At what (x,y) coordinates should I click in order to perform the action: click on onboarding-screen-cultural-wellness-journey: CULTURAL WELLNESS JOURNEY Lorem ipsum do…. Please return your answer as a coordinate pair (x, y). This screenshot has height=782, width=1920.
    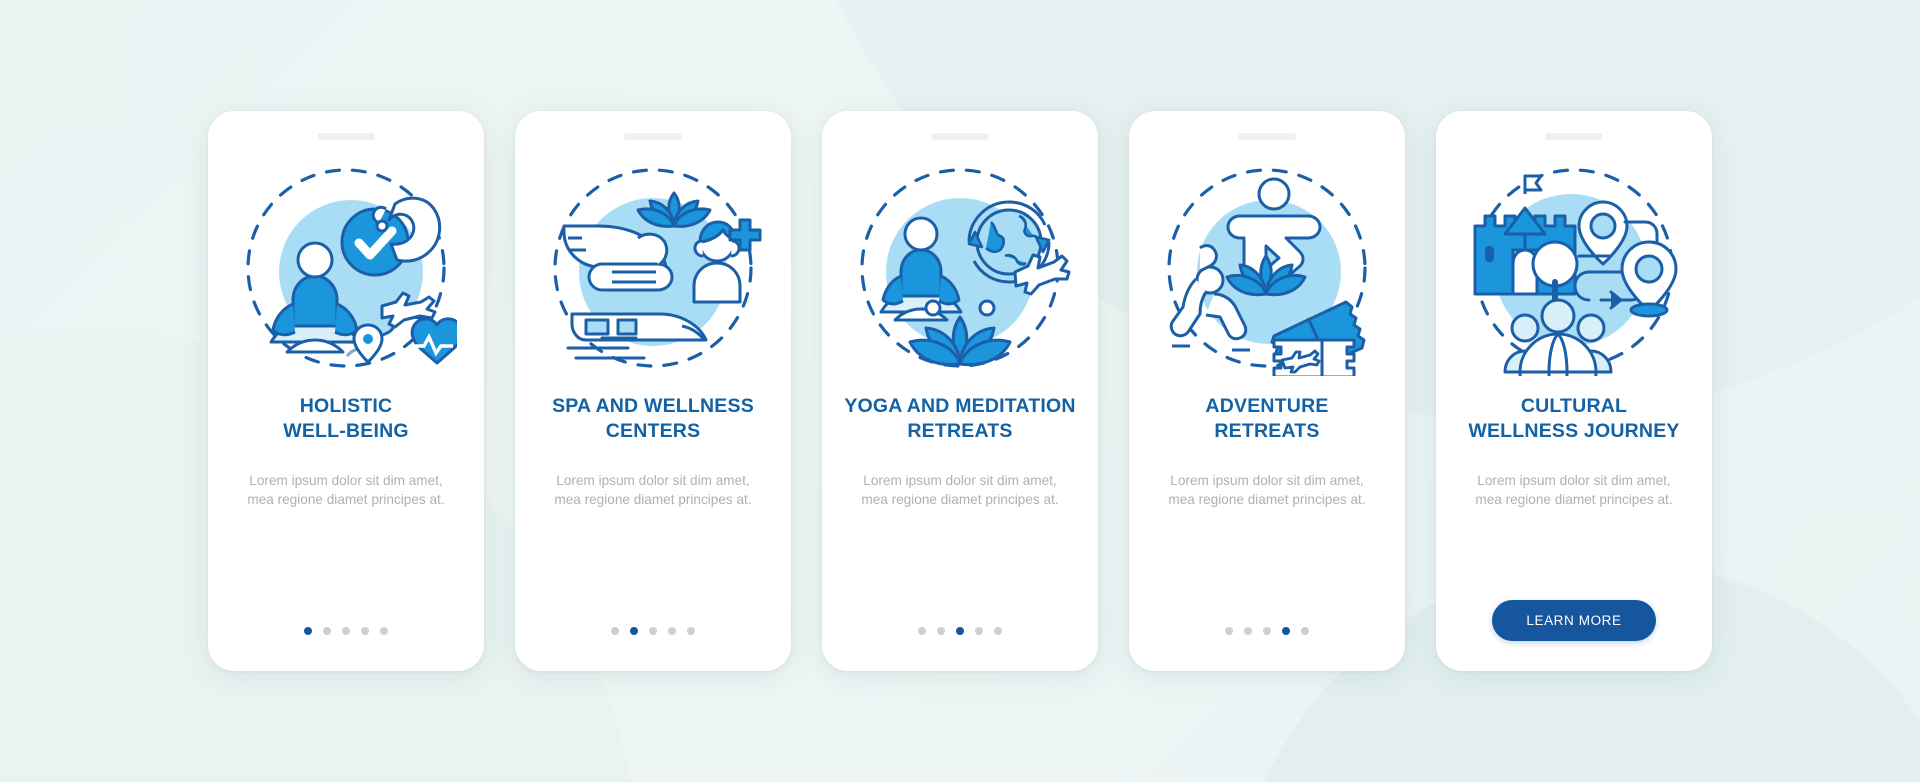
    Looking at the image, I should click on (1574, 391).